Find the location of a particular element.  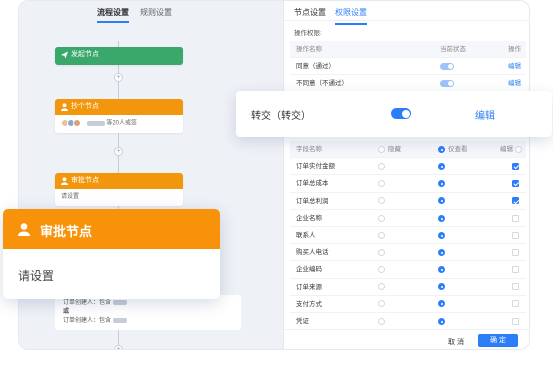

op-name: 不同意（不通过） is located at coordinates (322, 83).